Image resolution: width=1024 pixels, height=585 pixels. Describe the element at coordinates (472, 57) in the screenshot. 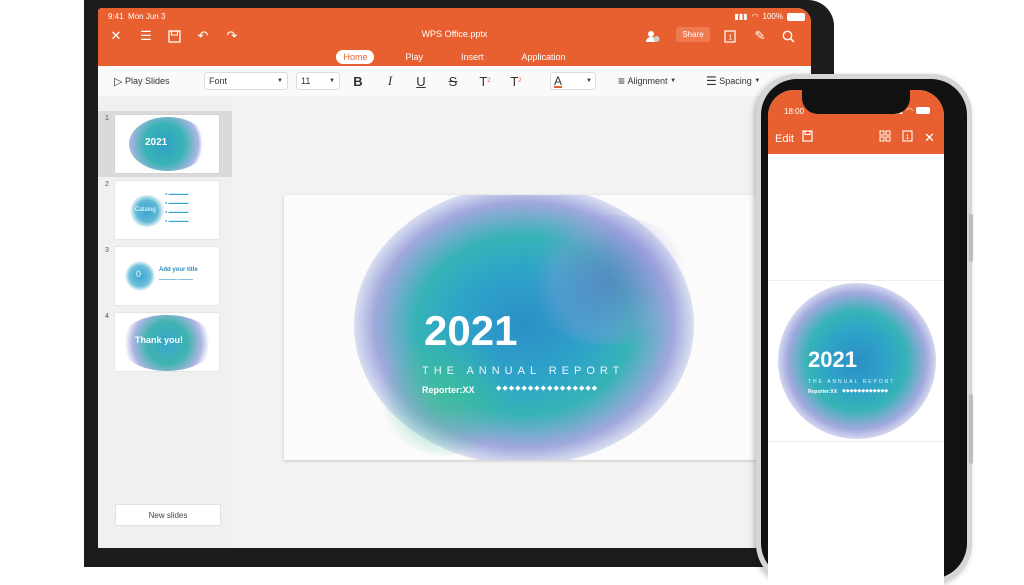

I see `tab-insert: Insert` at that location.